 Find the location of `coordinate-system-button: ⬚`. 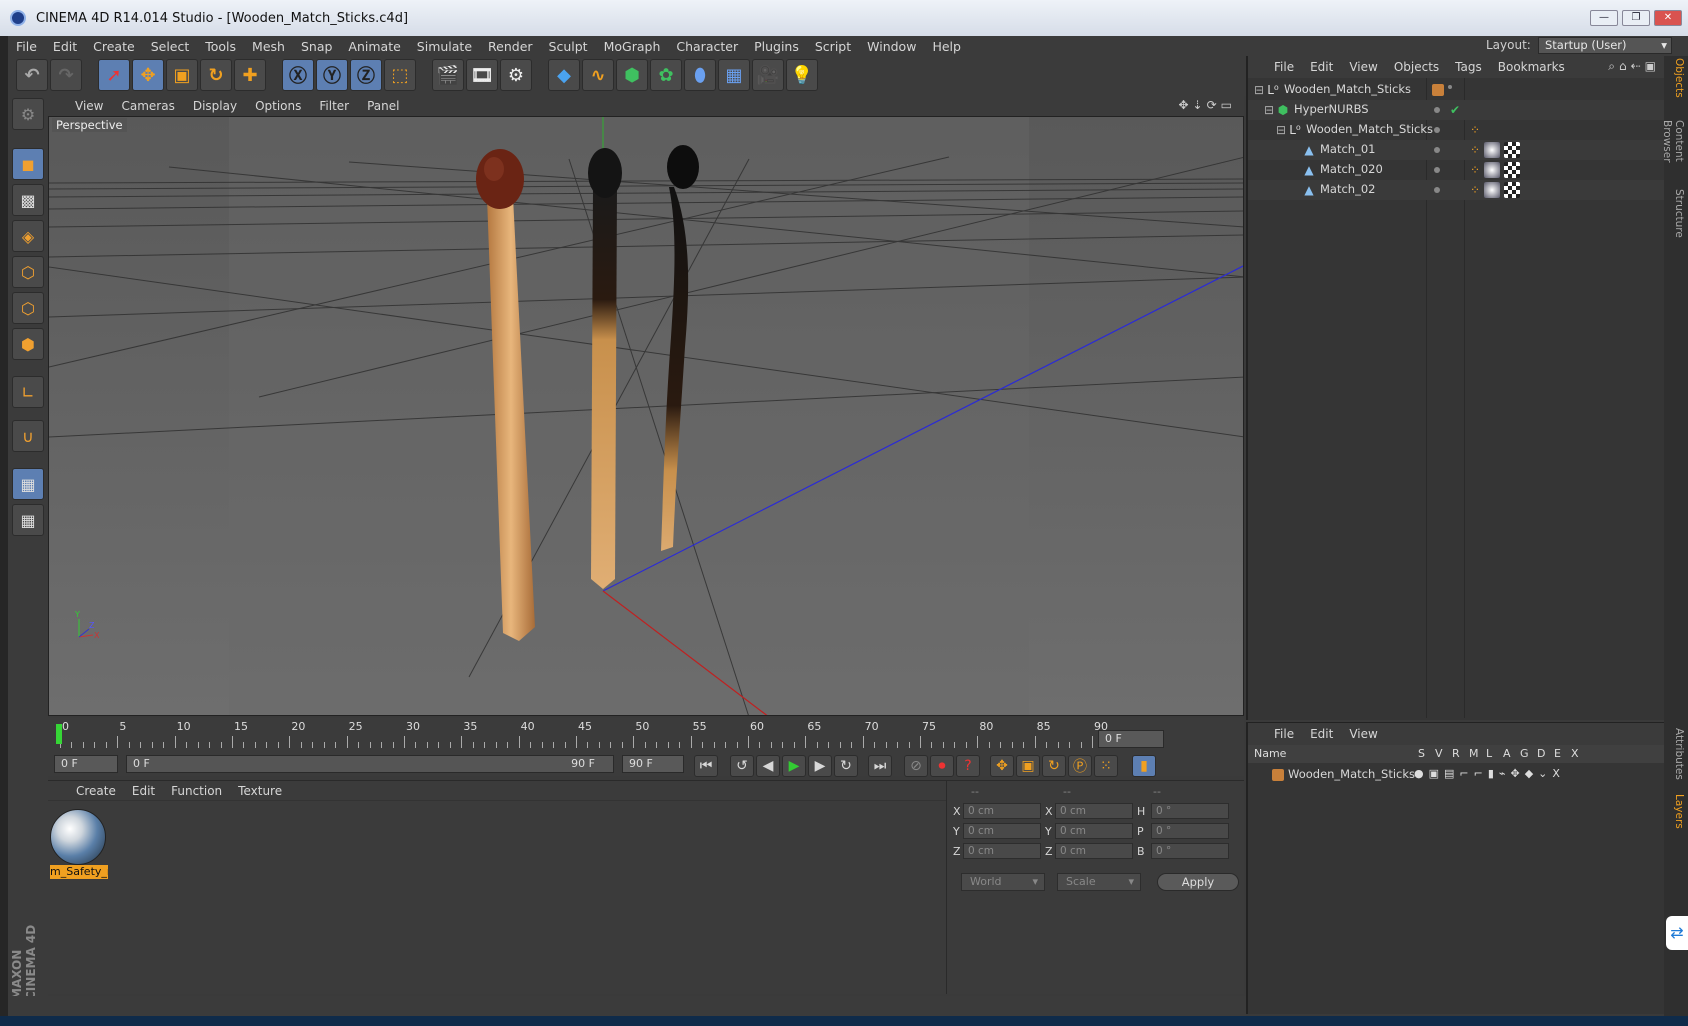

coordinate-system-button: ⬚ is located at coordinates (400, 75).